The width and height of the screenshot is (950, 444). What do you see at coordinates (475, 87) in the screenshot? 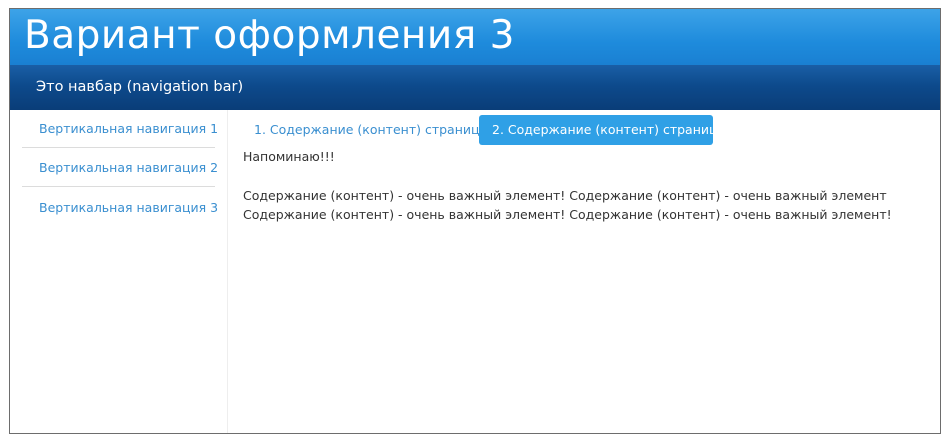
I see `navbar: Это навбар (navigation bar)` at bounding box center [475, 87].